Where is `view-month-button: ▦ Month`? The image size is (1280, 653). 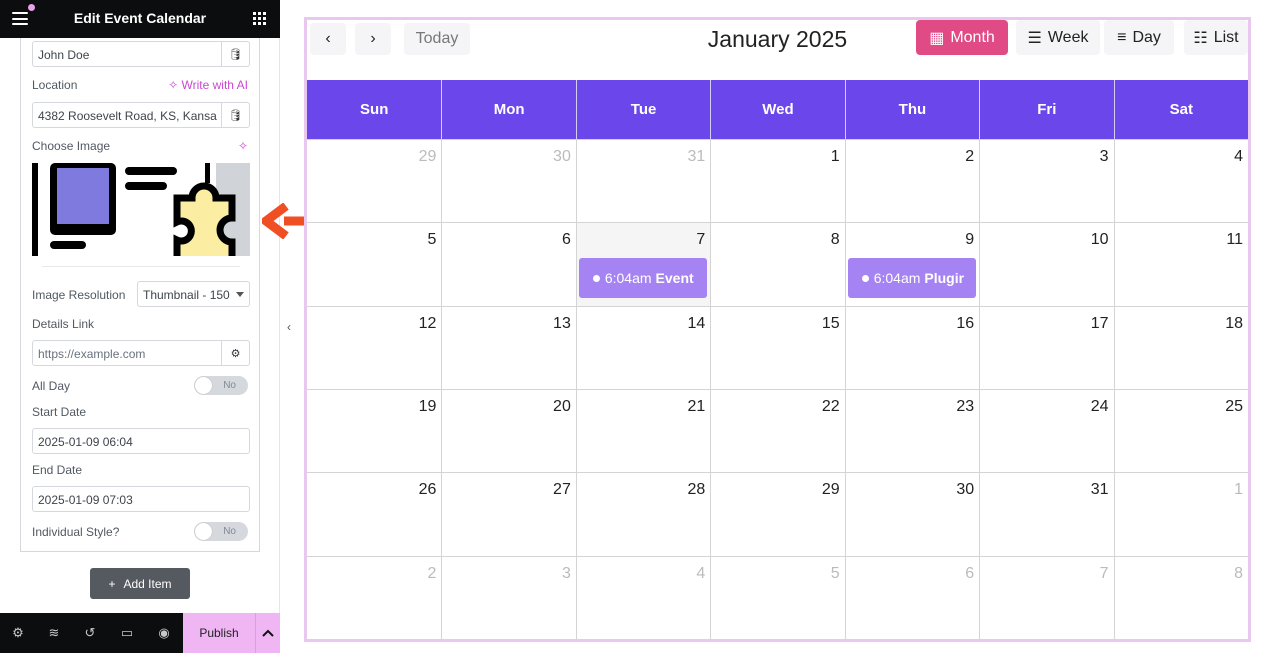
view-month-button: ▦ Month is located at coordinates (962, 37).